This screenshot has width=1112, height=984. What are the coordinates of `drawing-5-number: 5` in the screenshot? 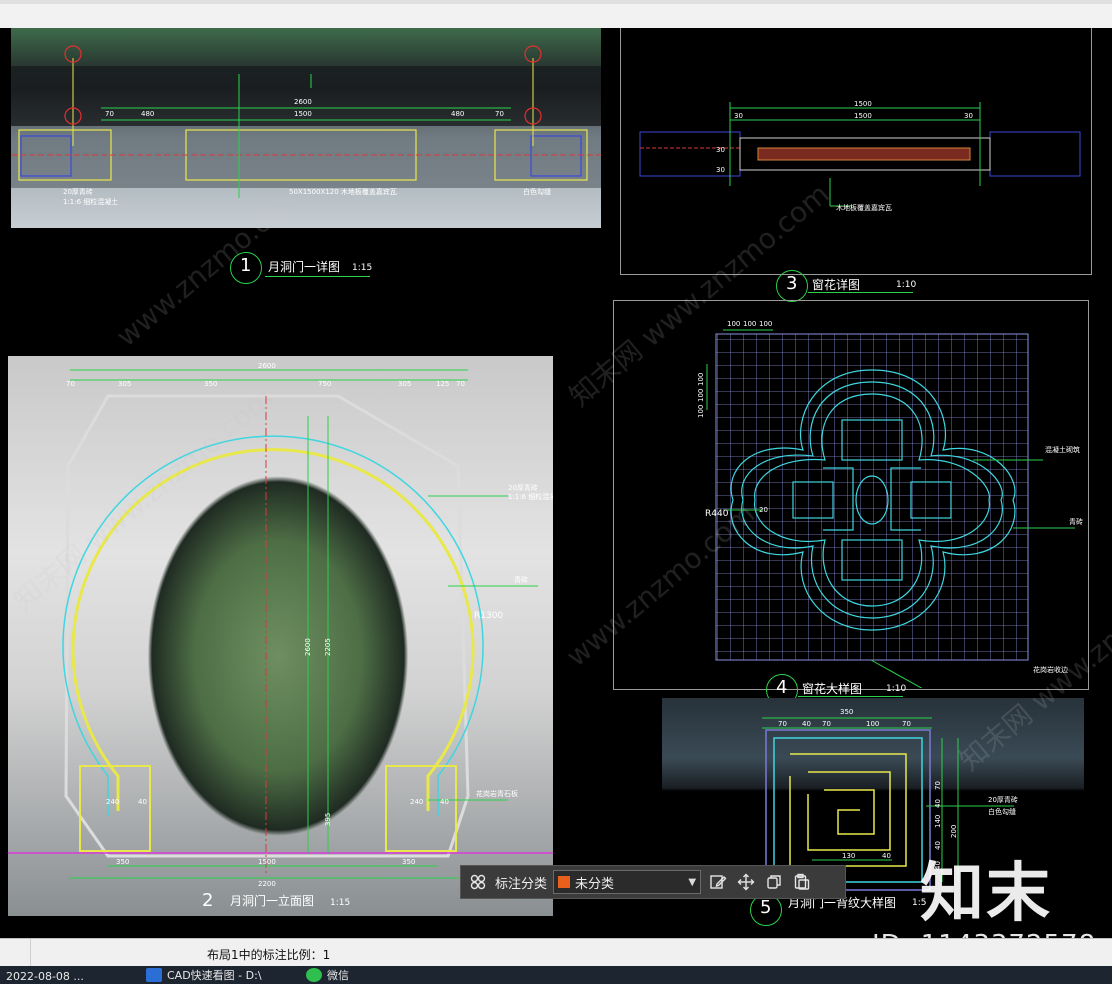 It's located at (766, 907).